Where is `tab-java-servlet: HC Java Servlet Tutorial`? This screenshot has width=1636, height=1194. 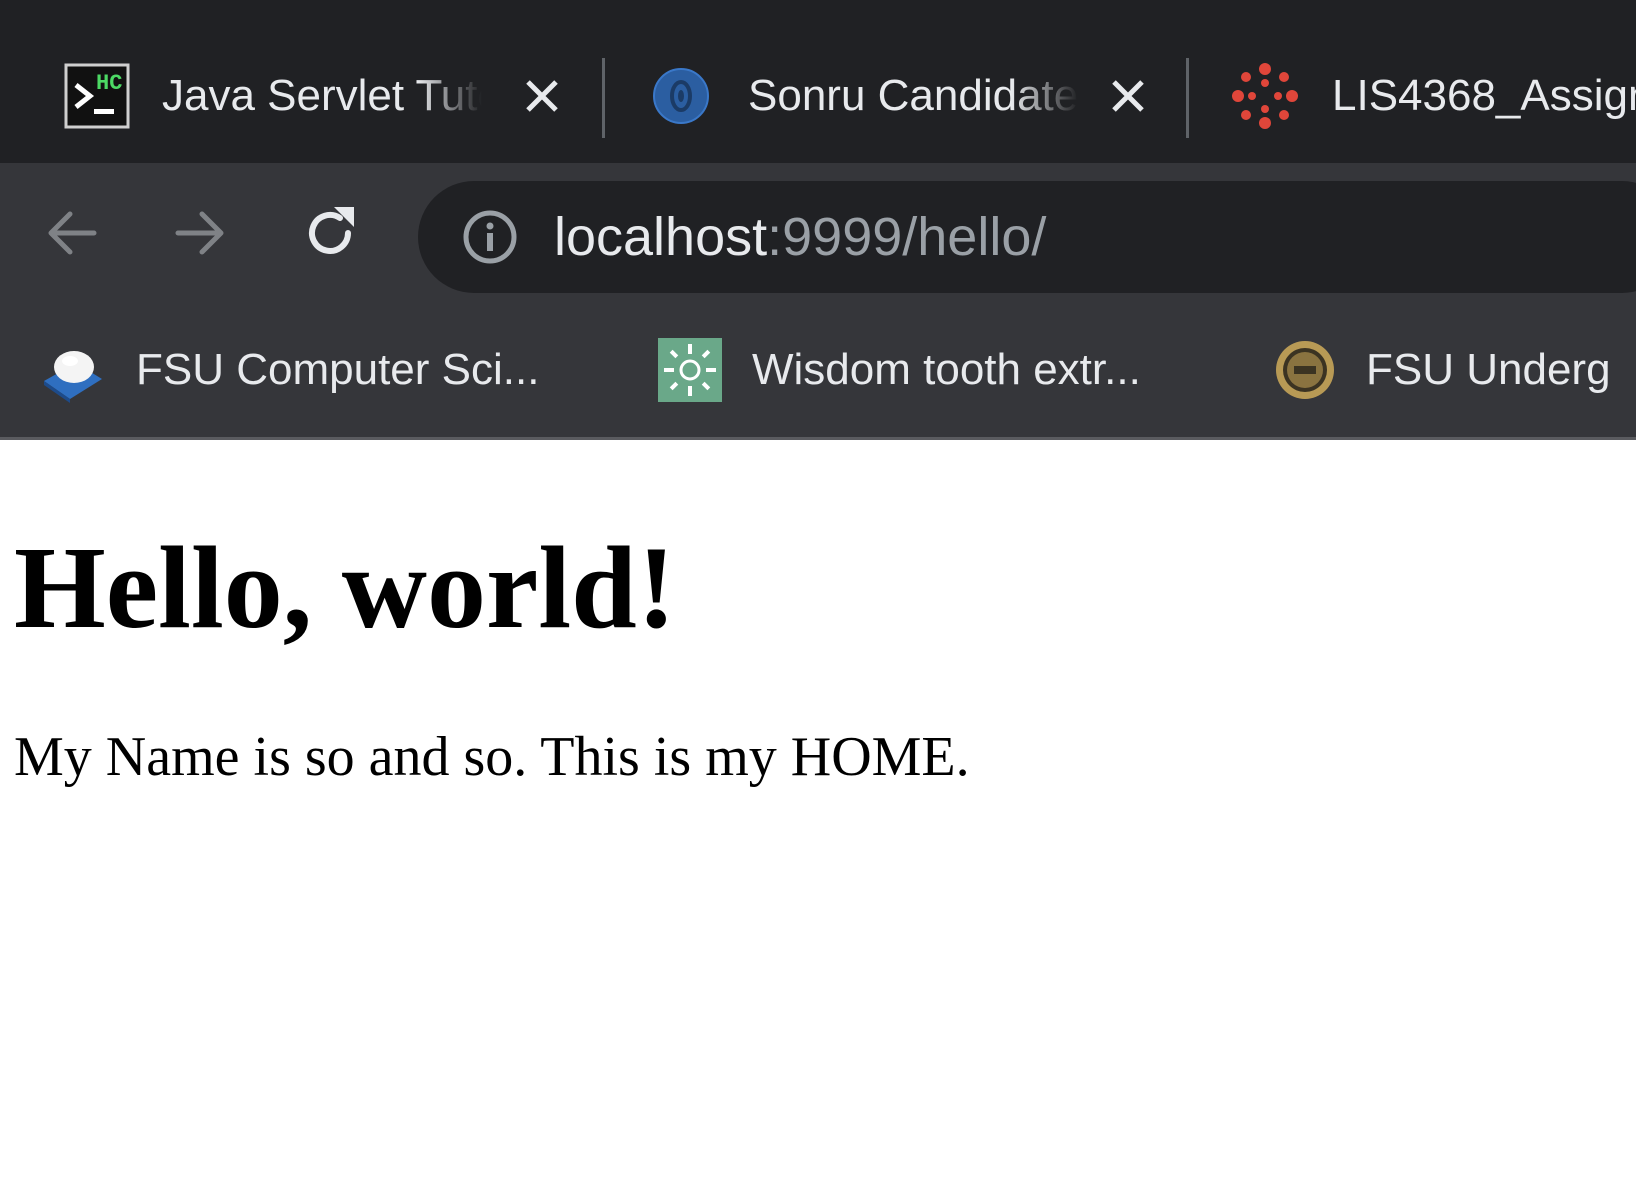 tab-java-servlet: HC Java Servlet Tutorial is located at coordinates (319, 96).